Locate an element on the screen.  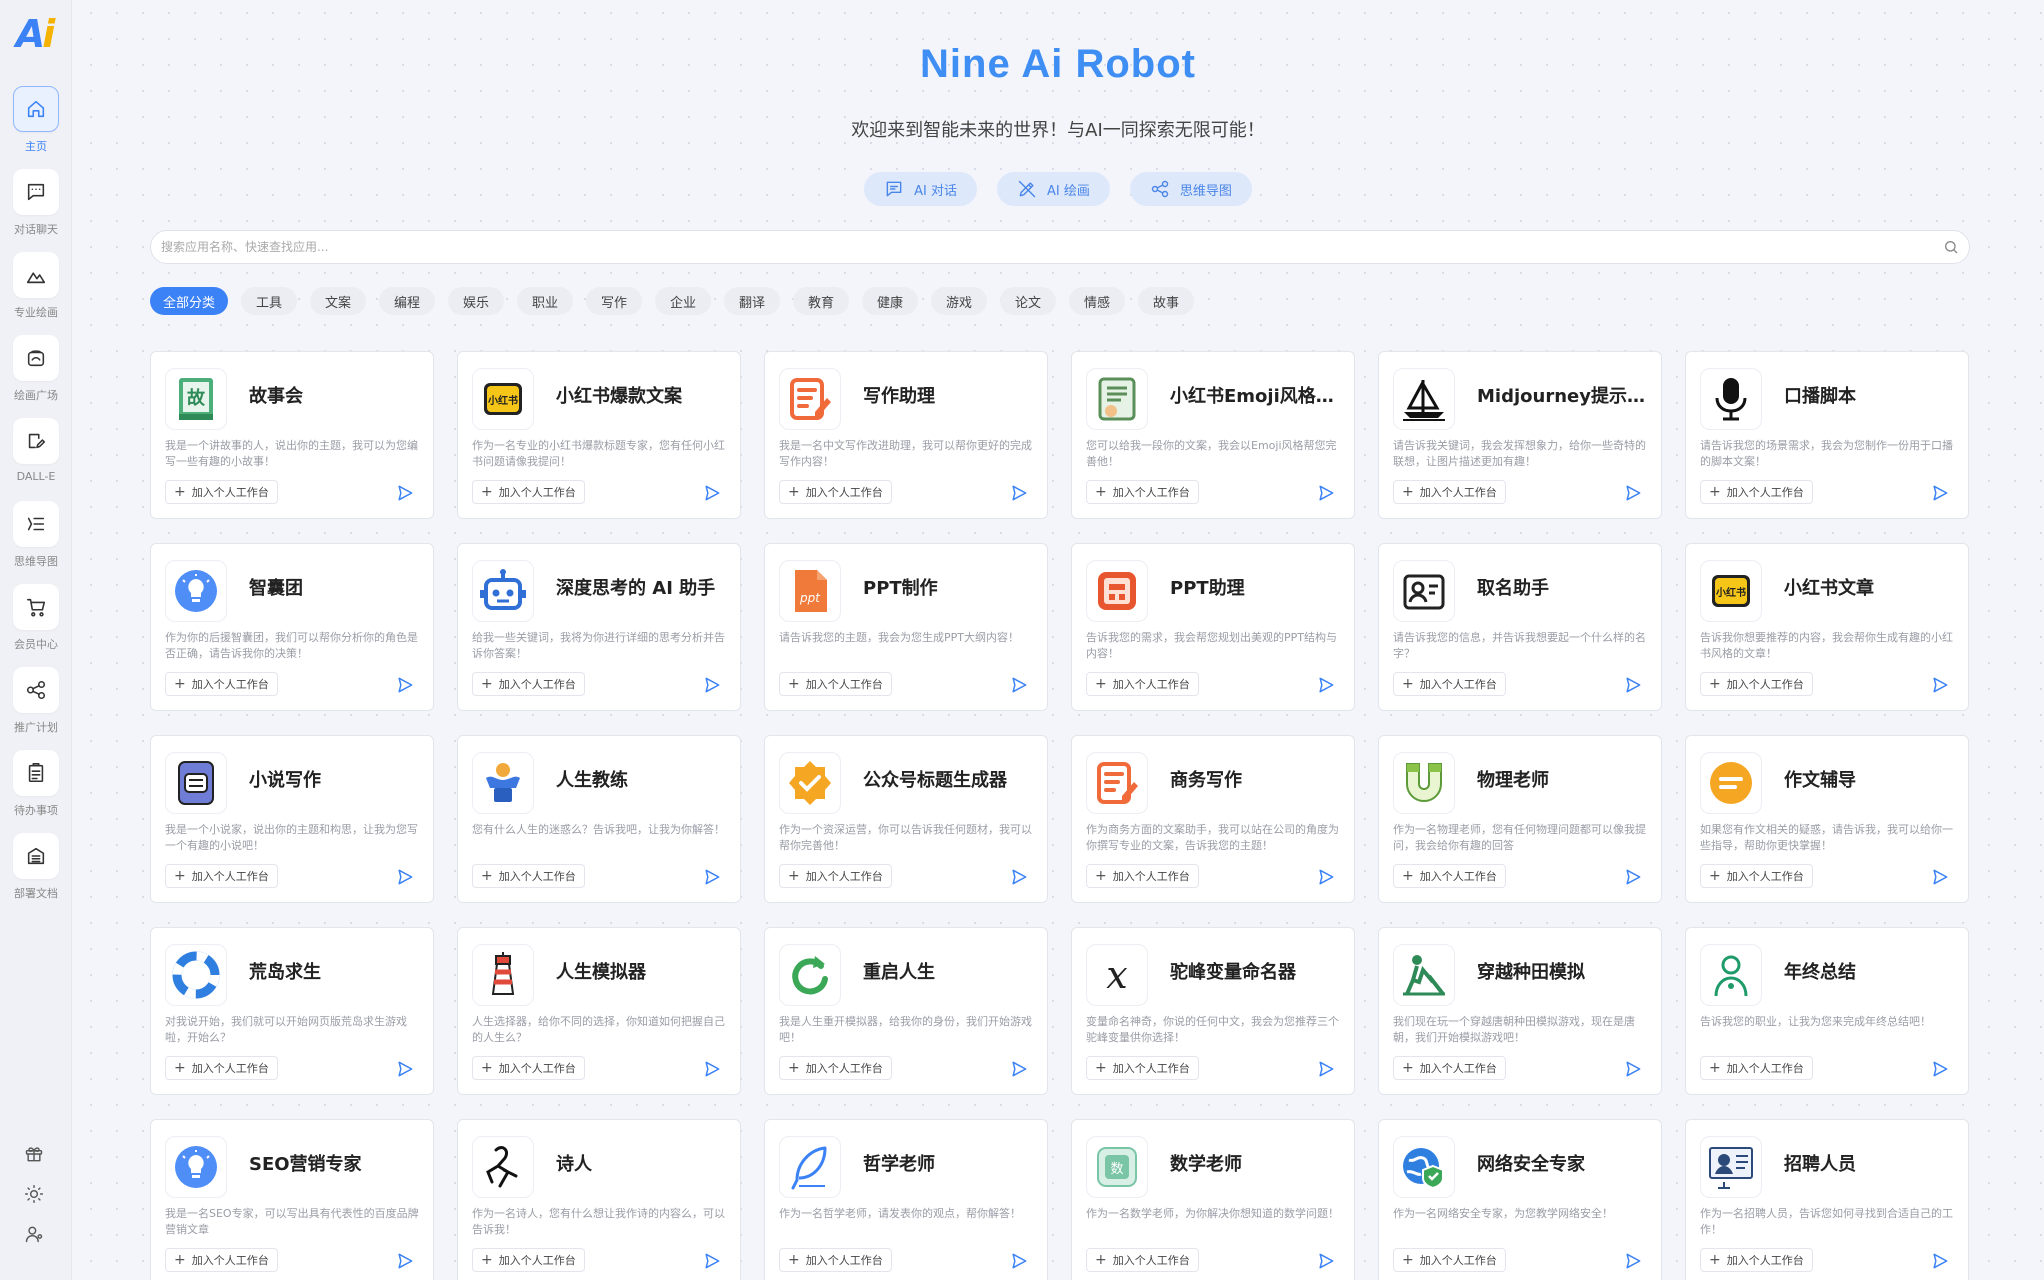
app-card: 年终总结 告诉我您的职业，让我为您来完成年终总结吧！ + 加入个人工作台 is located at coordinates (1827, 1011).